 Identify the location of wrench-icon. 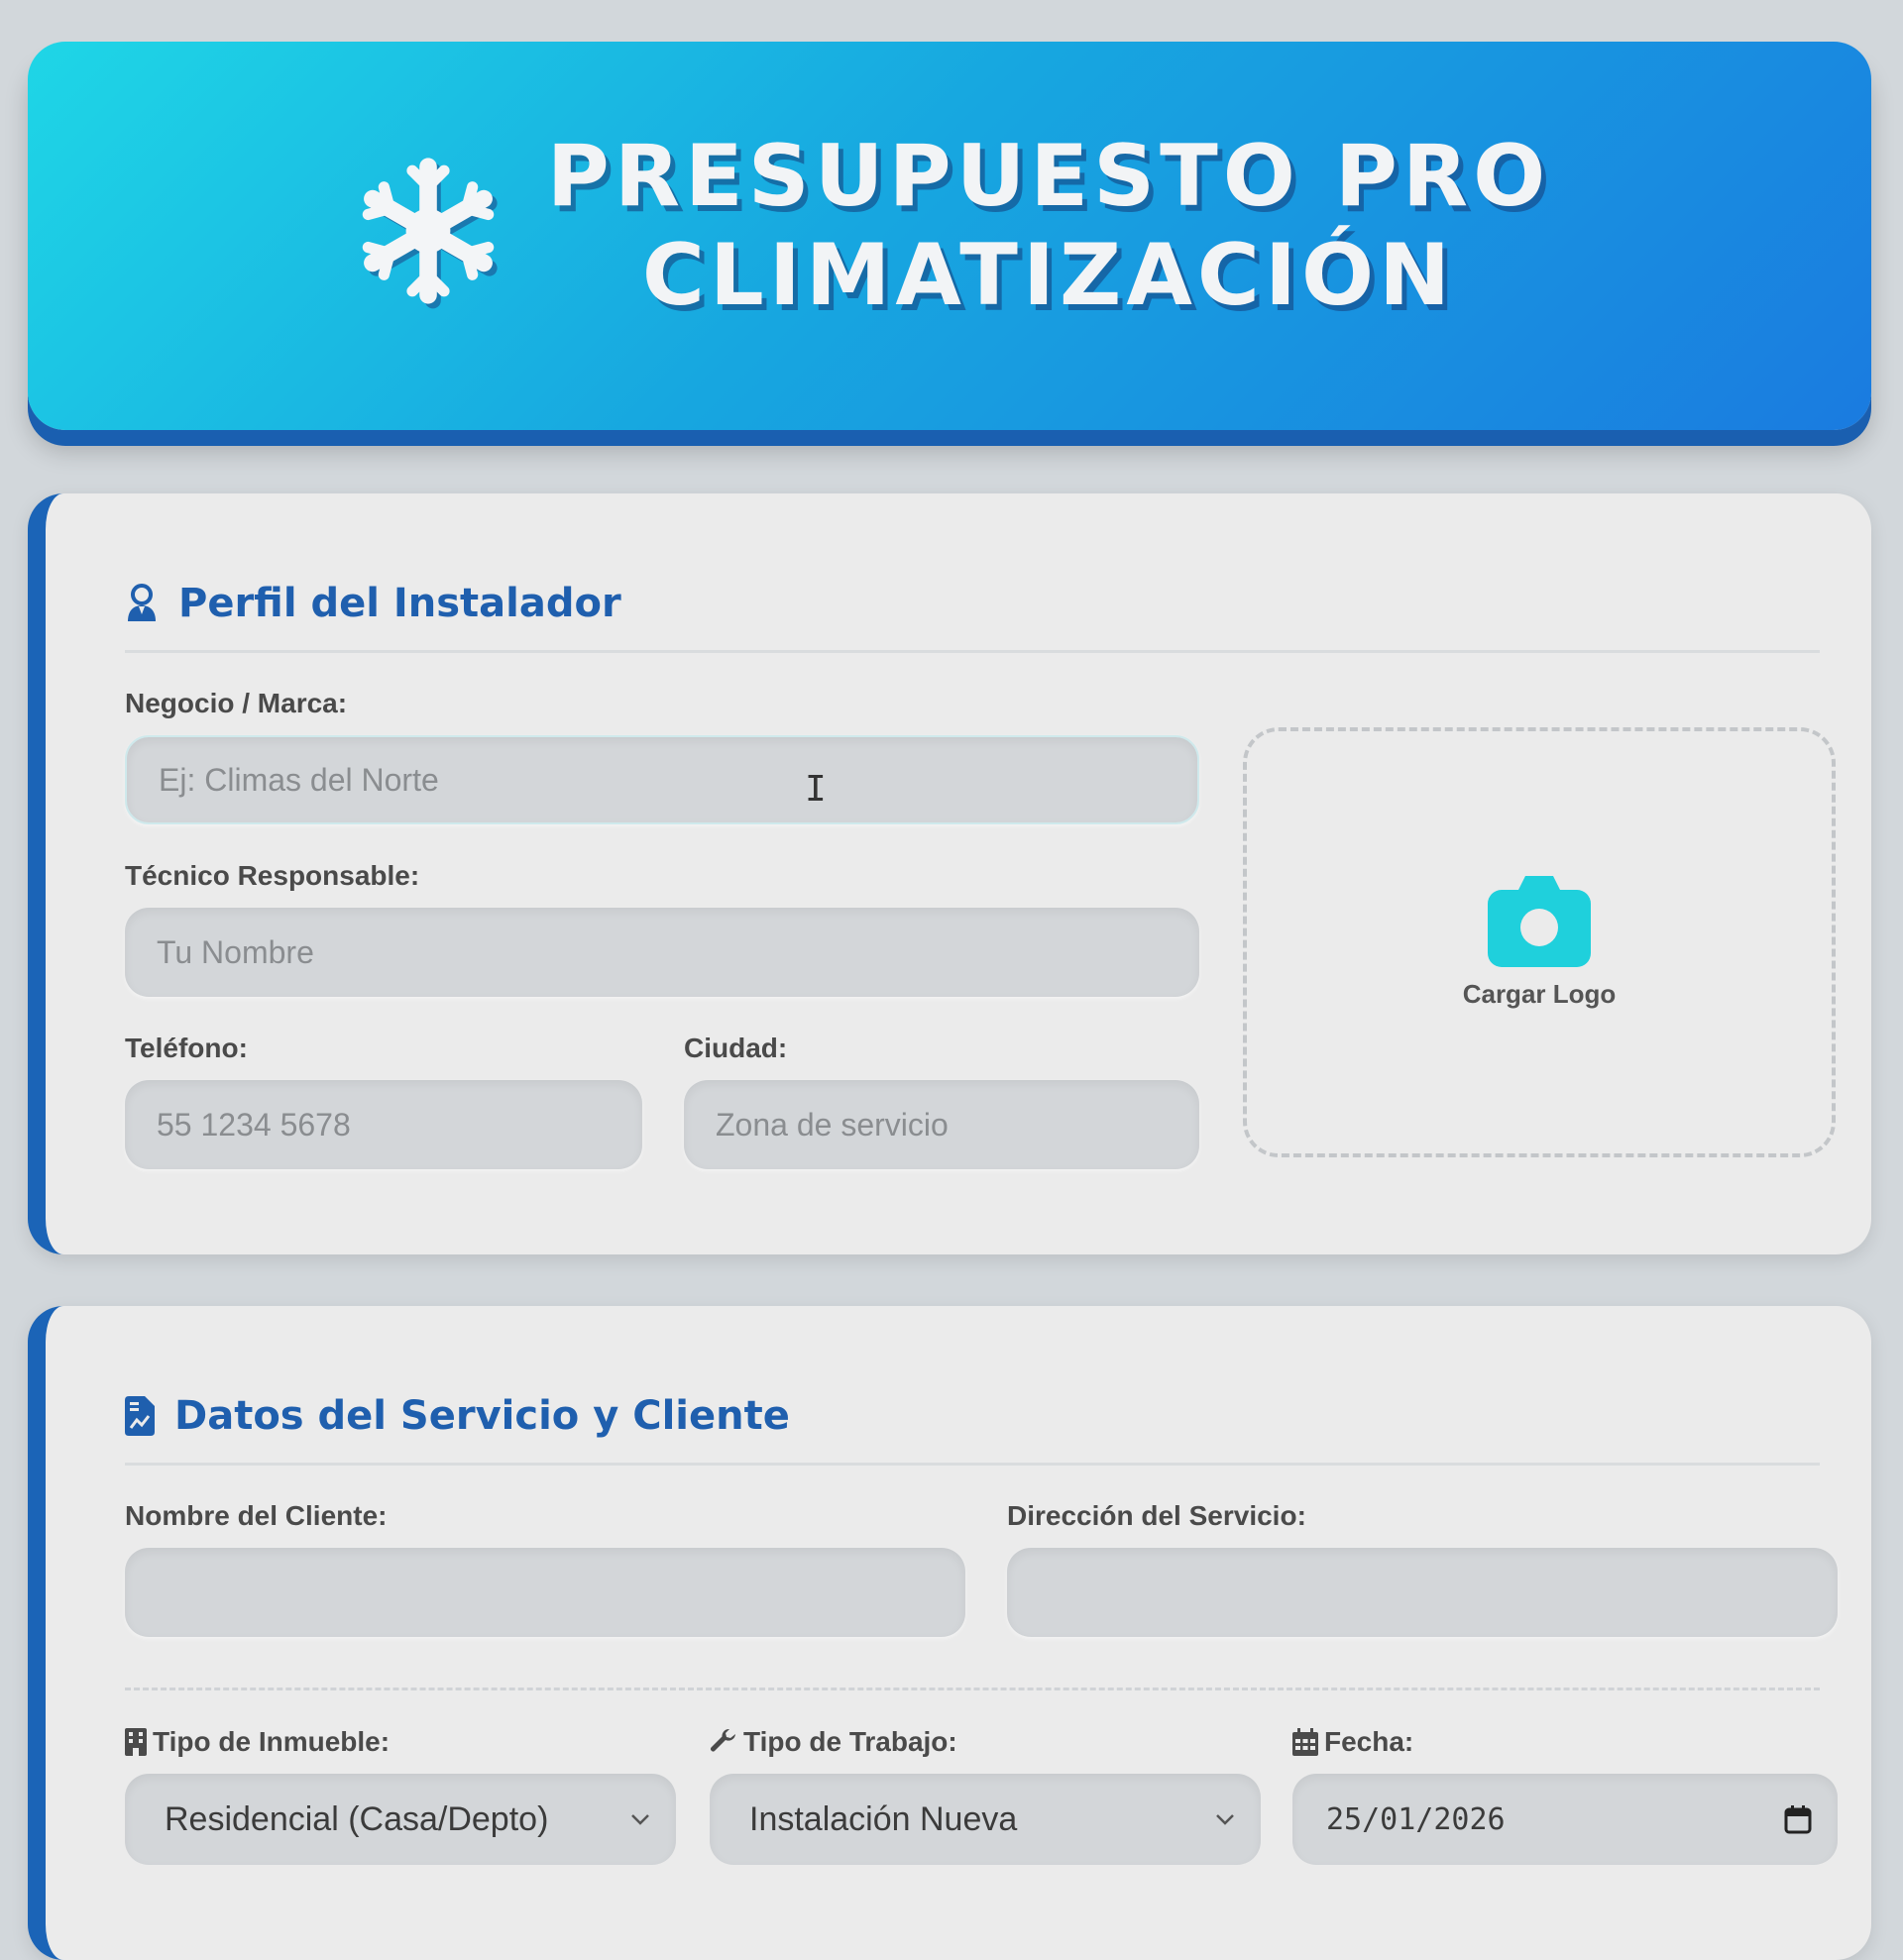
(723, 1740).